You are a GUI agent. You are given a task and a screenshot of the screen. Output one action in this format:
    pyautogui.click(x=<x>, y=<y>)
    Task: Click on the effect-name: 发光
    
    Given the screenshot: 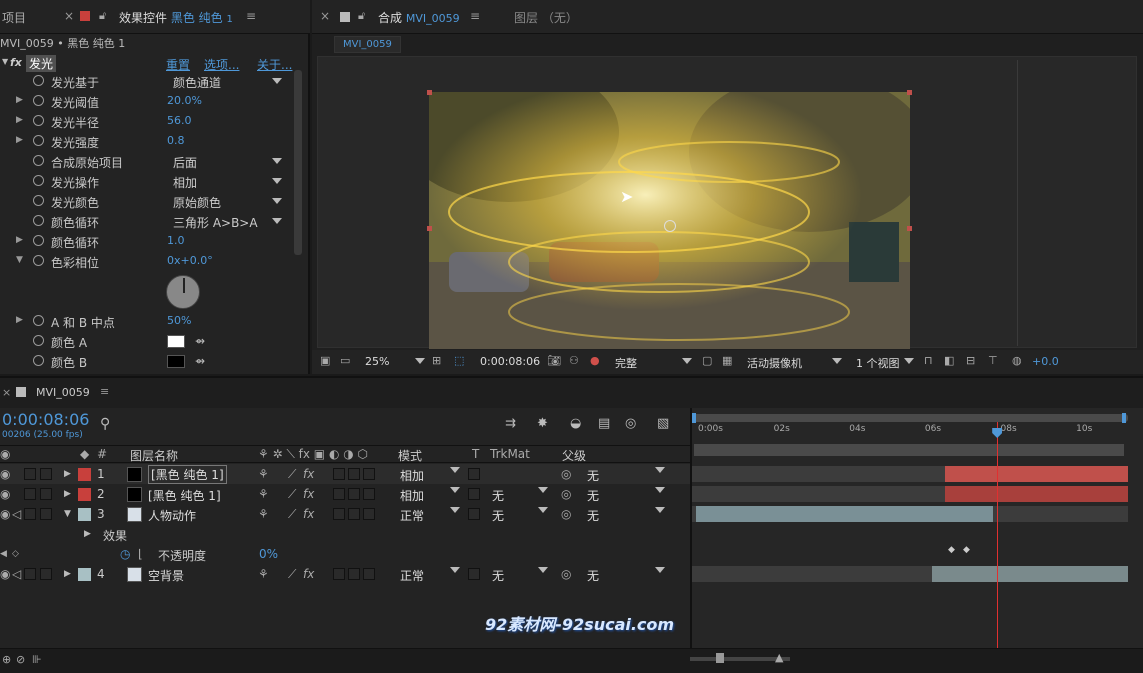 What is the action you would take?
    pyautogui.click(x=41, y=63)
    